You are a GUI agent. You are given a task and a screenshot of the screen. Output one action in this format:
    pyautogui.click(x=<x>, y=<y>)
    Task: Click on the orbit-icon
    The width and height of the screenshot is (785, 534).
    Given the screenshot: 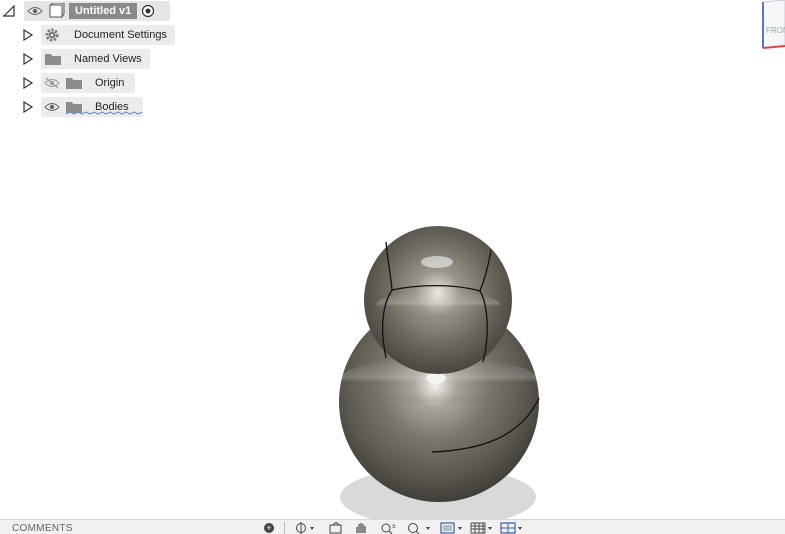 What is the action you would take?
    pyautogui.click(x=305, y=527)
    